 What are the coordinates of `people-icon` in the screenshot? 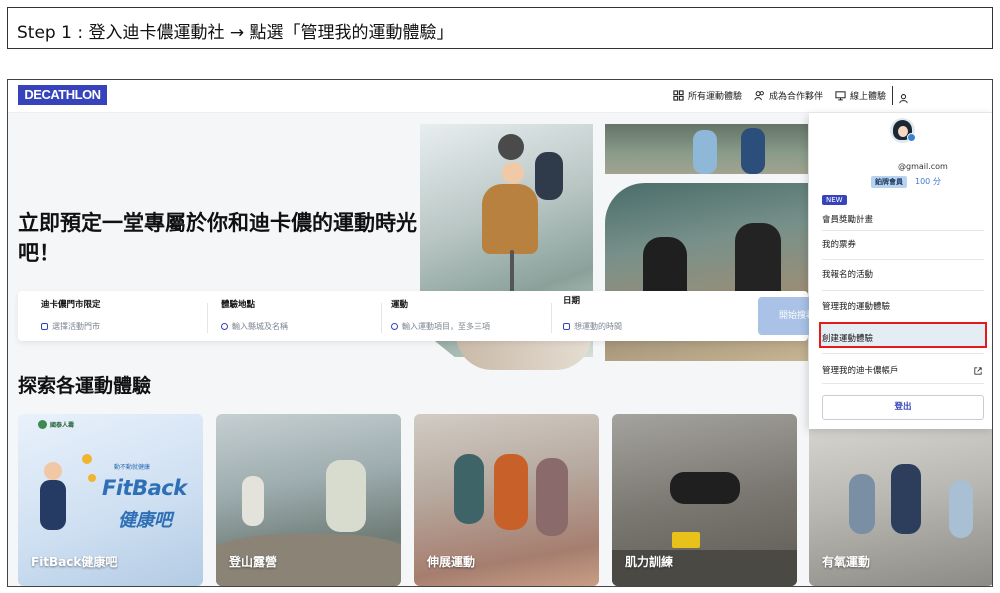 It's located at (759, 96).